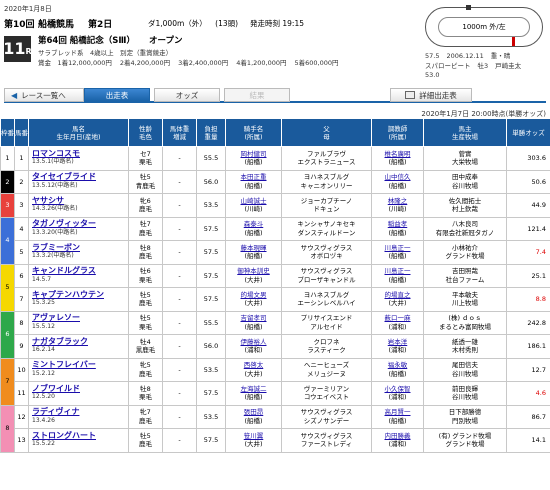  What do you see at coordinates (253, 132) in the screenshot?
I see `column-header: 騎手名 (所属)` at bounding box center [253, 132].